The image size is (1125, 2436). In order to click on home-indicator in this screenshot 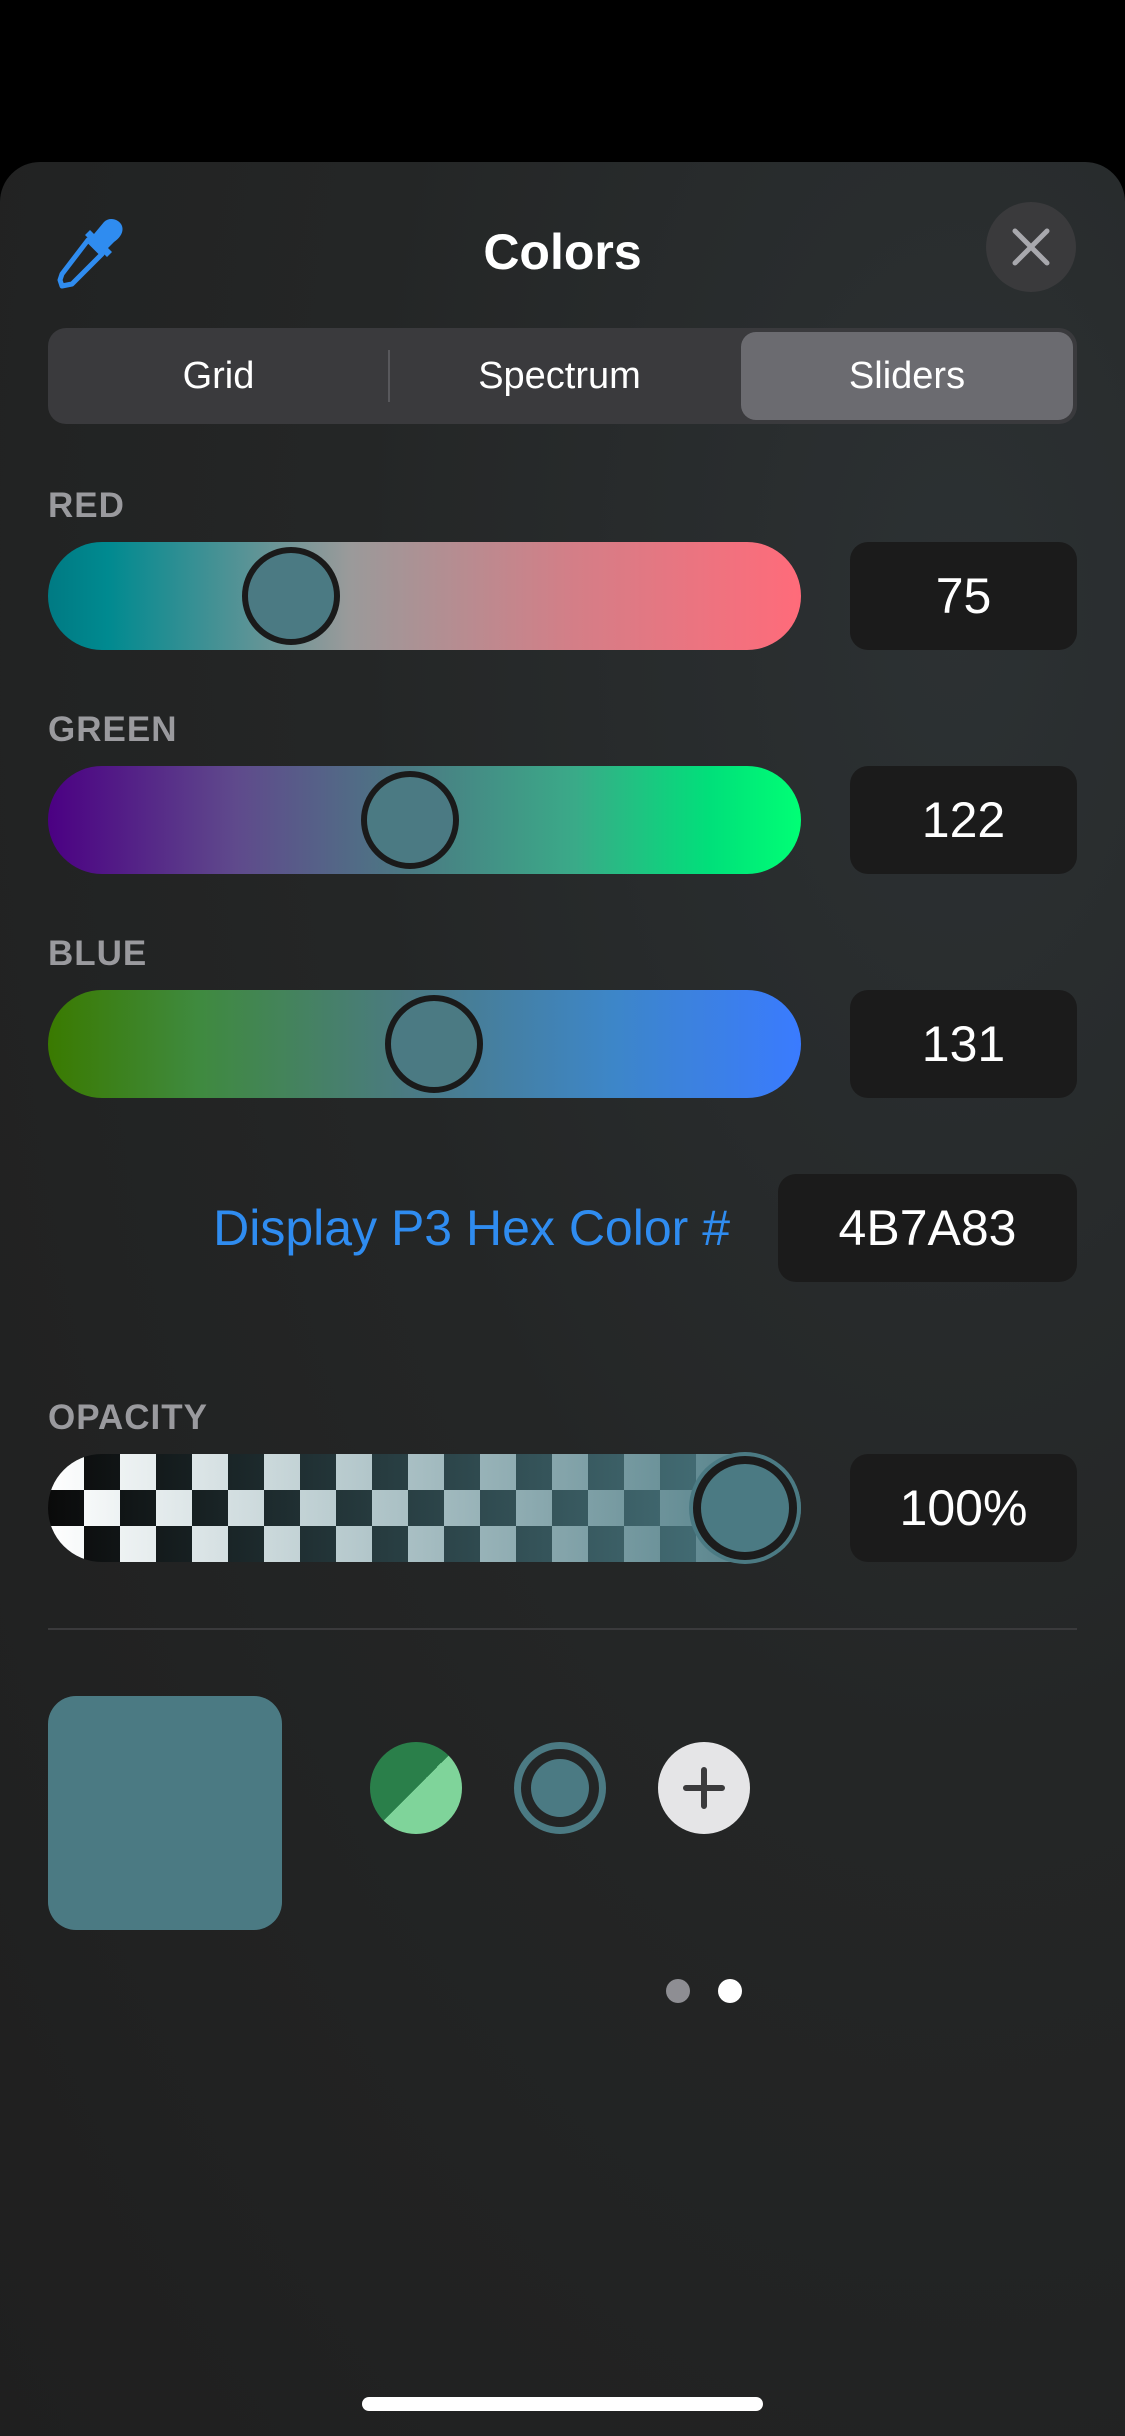, I will do `click(562, 2404)`.